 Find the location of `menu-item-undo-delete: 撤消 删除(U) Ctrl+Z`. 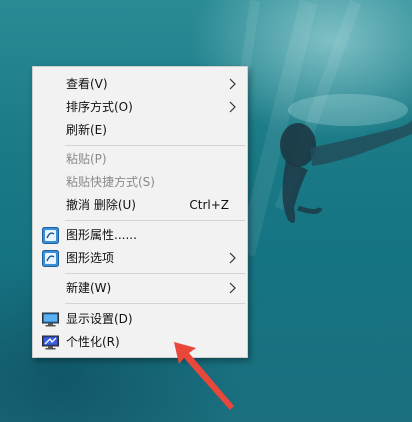

menu-item-undo-delete: 撤消 删除(U) Ctrl+Z is located at coordinates (140, 205).